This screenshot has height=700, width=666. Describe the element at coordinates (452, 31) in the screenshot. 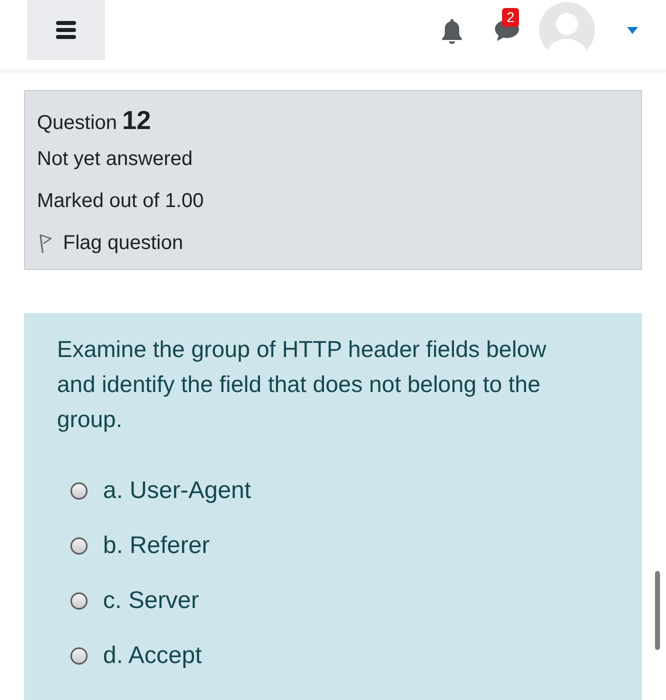

I see `bell-icon` at that location.